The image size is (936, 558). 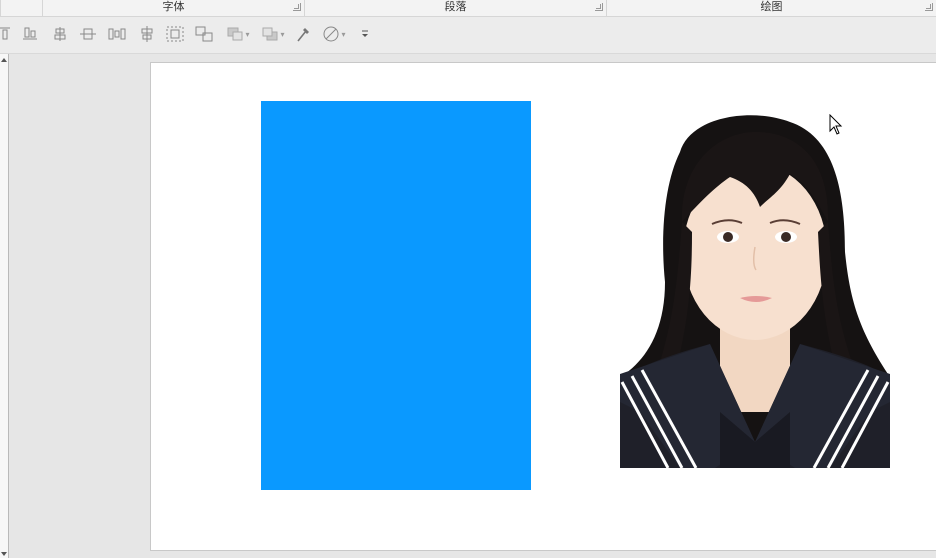 What do you see at coordinates (60, 34) in the screenshot?
I see `align-center-vertical-icon` at bounding box center [60, 34].